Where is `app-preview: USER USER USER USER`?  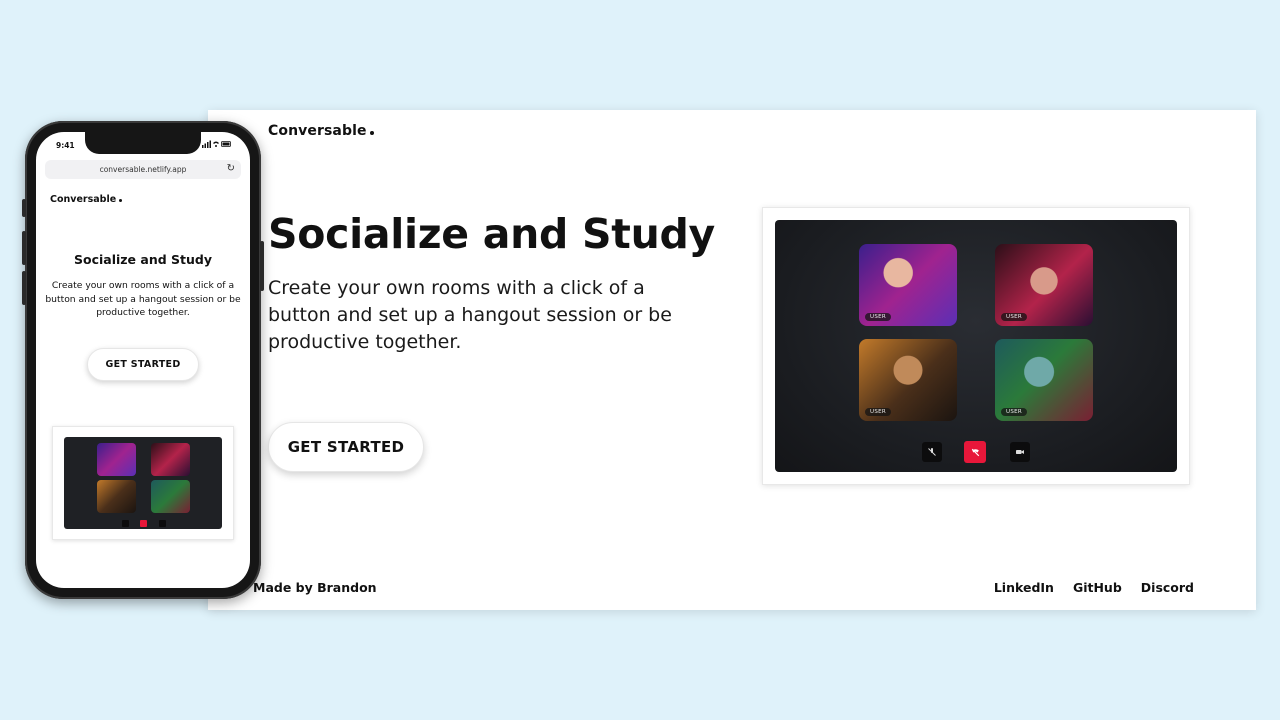
app-preview: USER USER USER USER is located at coordinates (976, 346).